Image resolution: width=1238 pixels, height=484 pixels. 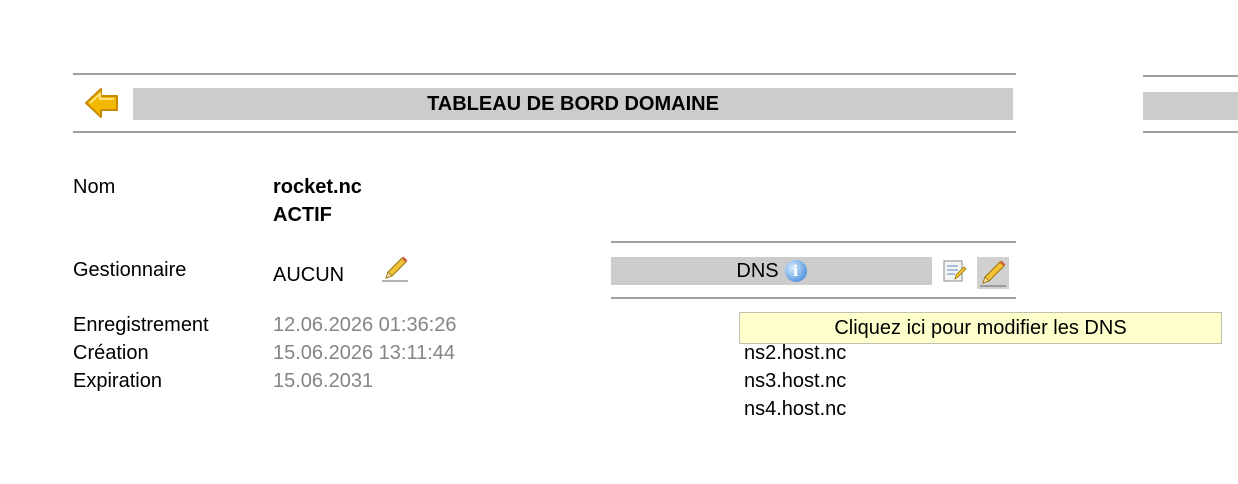 I want to click on name-label: Nom, so click(x=94, y=187).